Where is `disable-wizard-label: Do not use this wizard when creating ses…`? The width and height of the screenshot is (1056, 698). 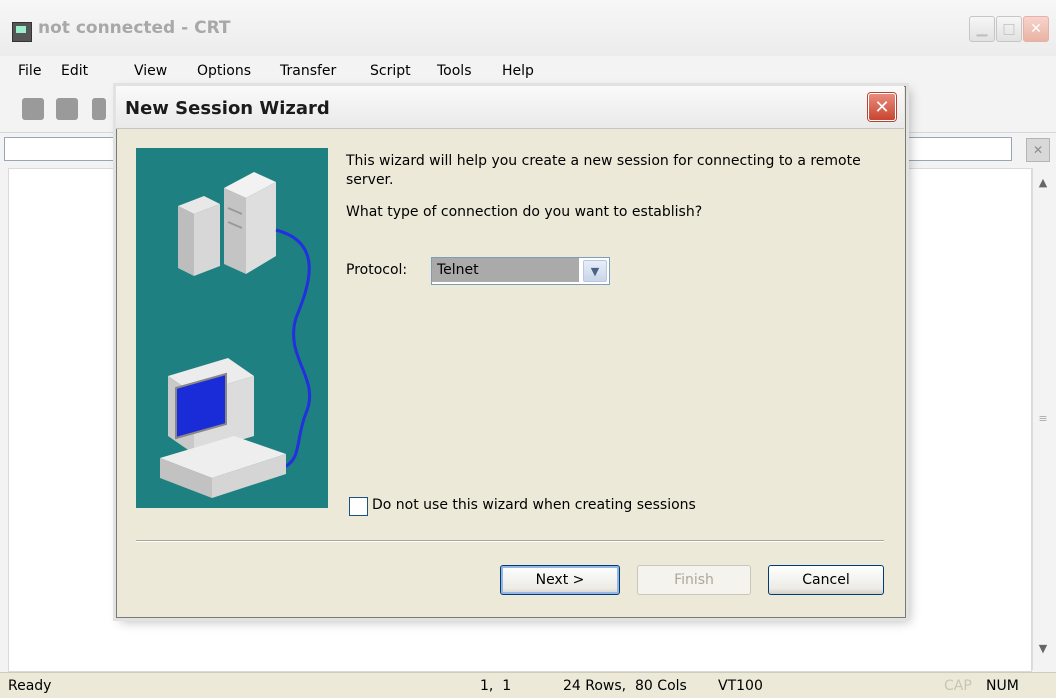
disable-wizard-label: Do not use this wizard when creating ses… is located at coordinates (534, 505).